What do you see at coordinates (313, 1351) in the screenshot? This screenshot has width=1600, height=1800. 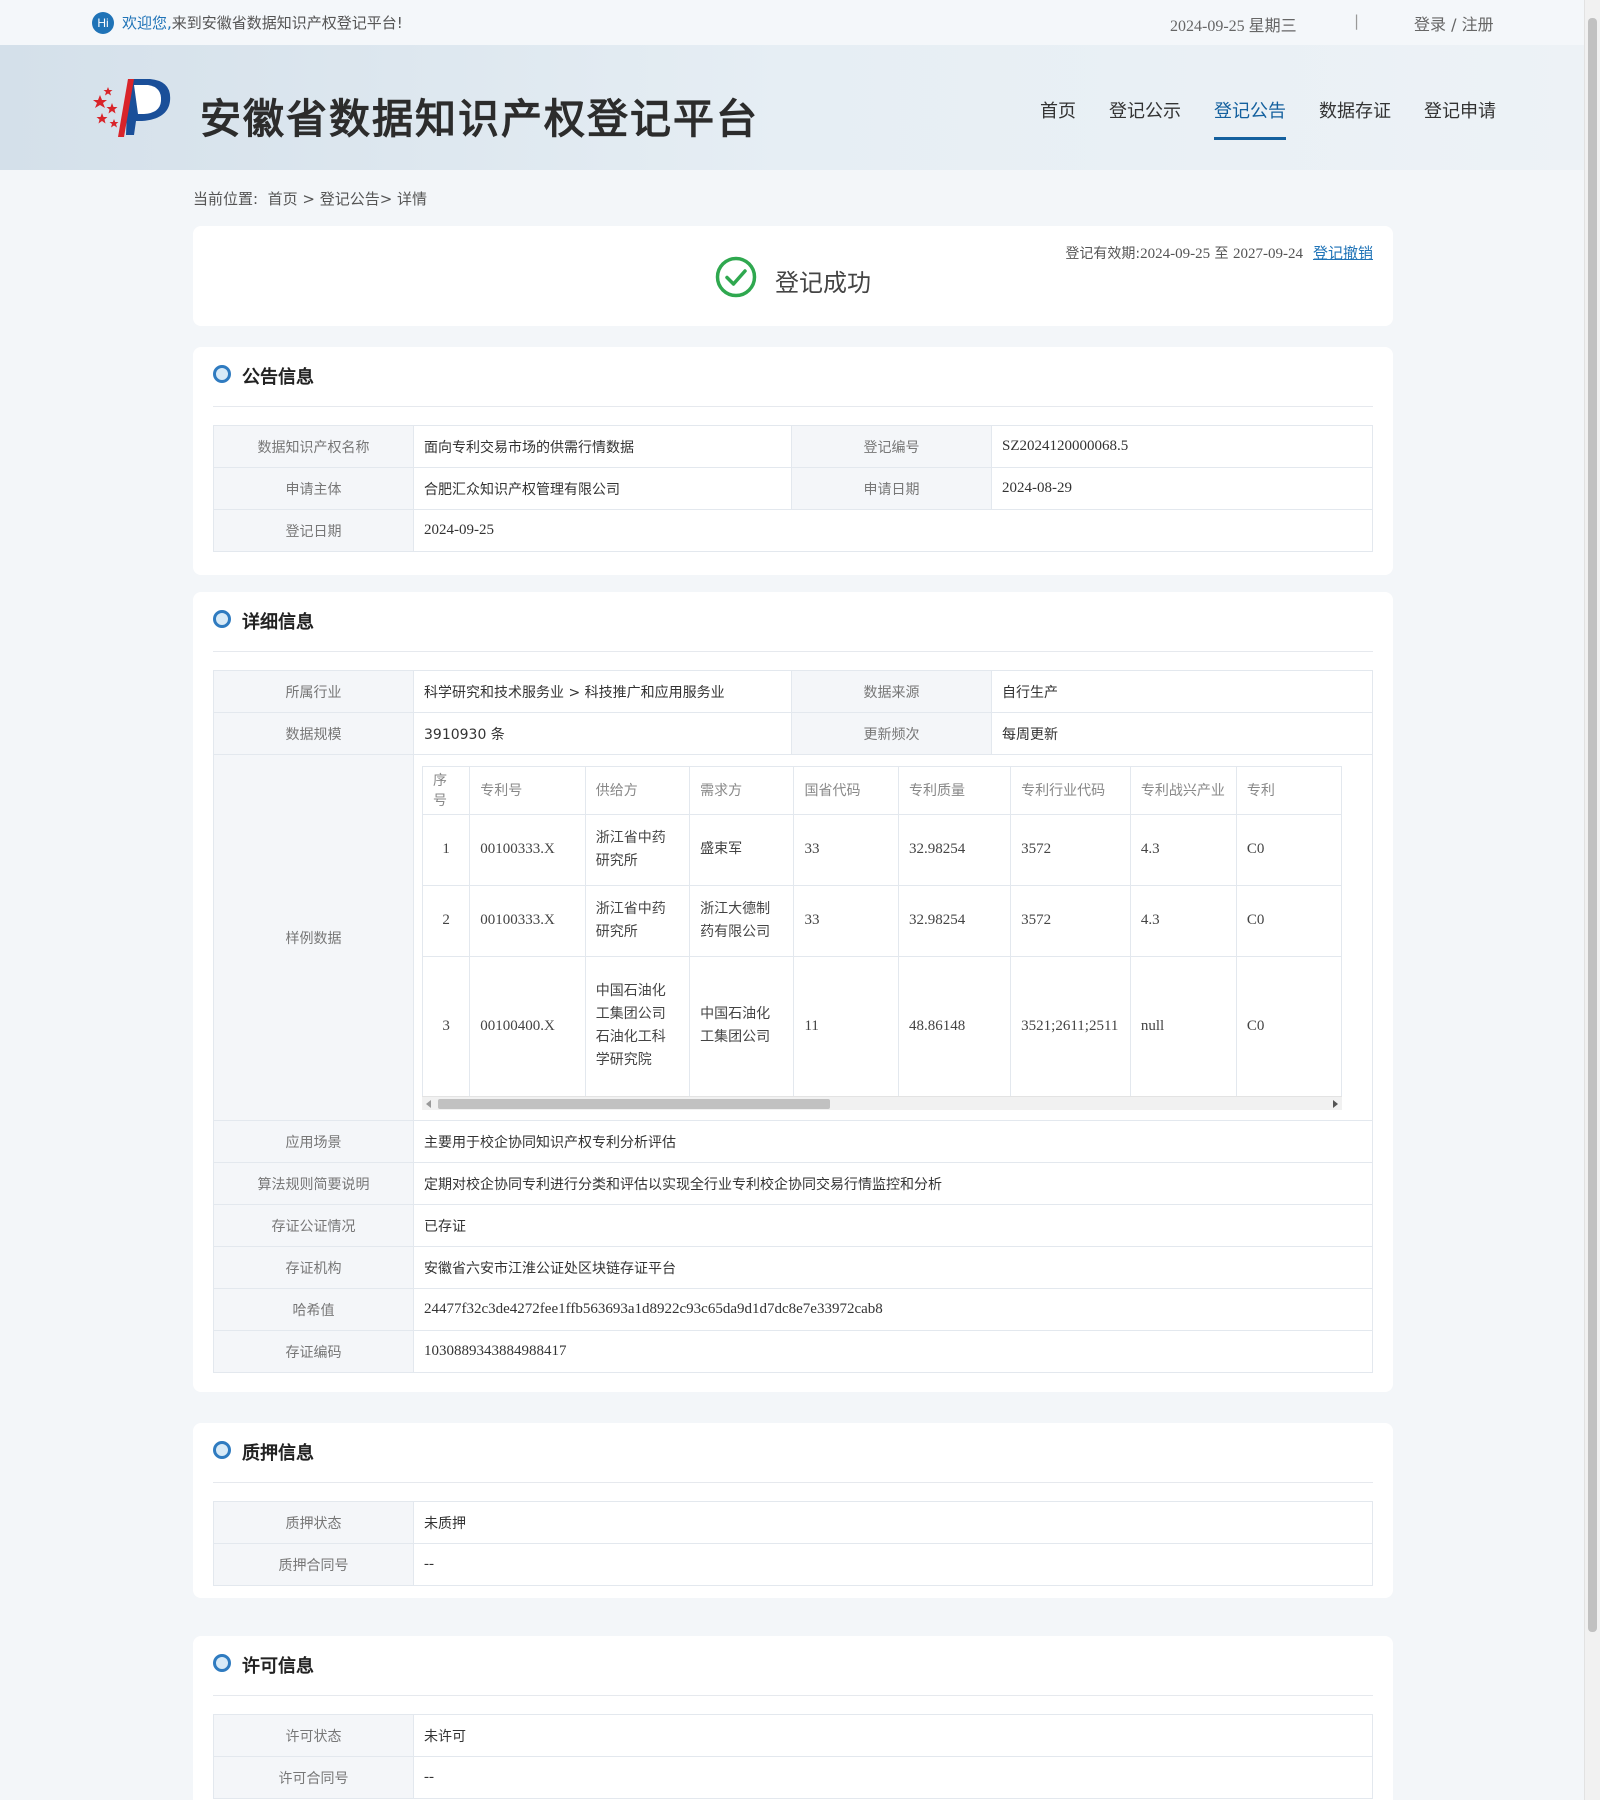 I see `field-label: 存证编码` at bounding box center [313, 1351].